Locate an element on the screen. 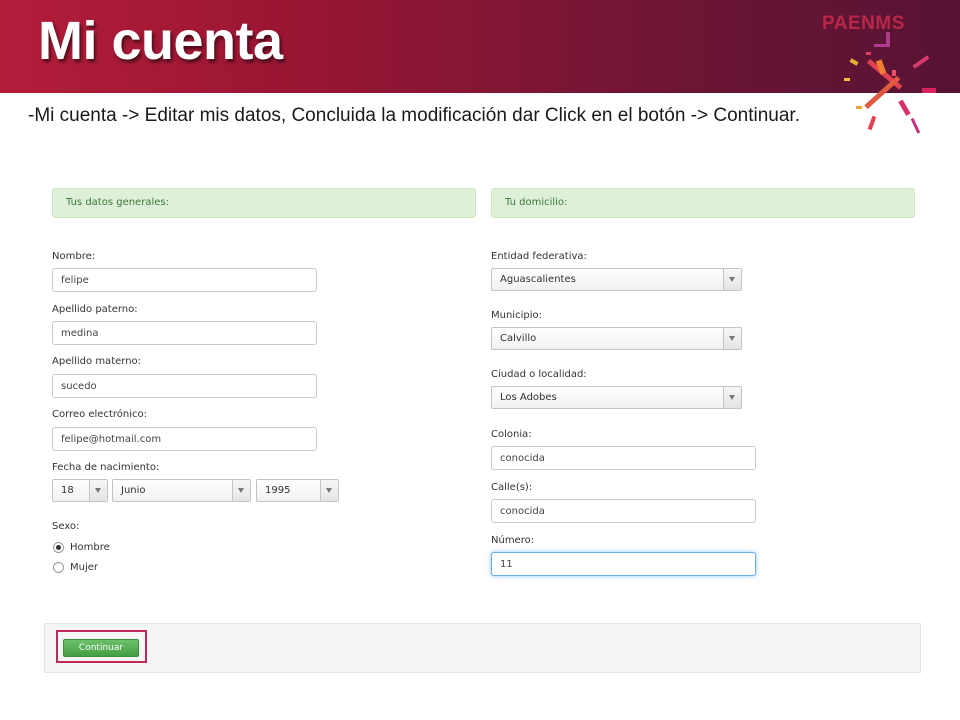 The width and height of the screenshot is (960, 720). ciudad-select: Los Adobes is located at coordinates (616, 397).